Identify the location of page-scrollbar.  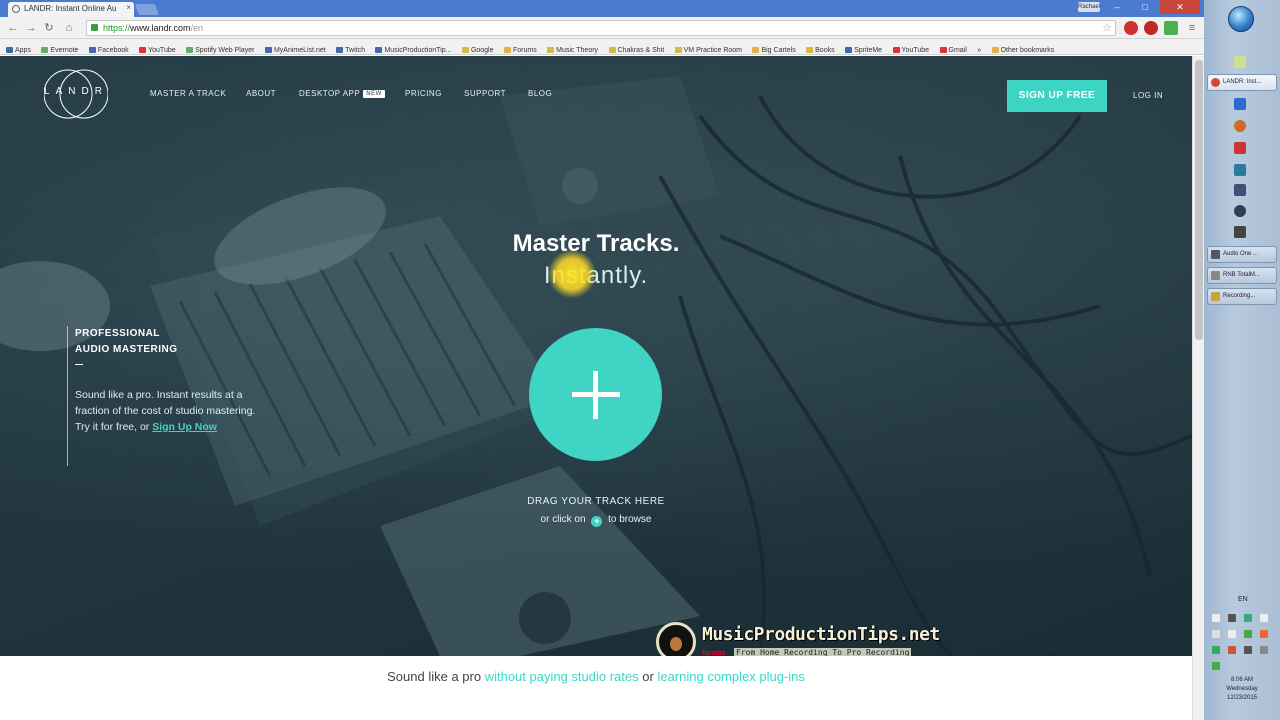
(1198, 388).